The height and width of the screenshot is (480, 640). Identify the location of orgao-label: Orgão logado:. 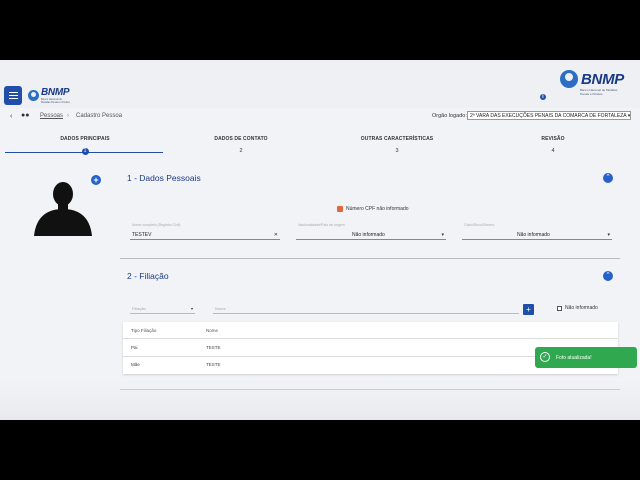
(449, 116).